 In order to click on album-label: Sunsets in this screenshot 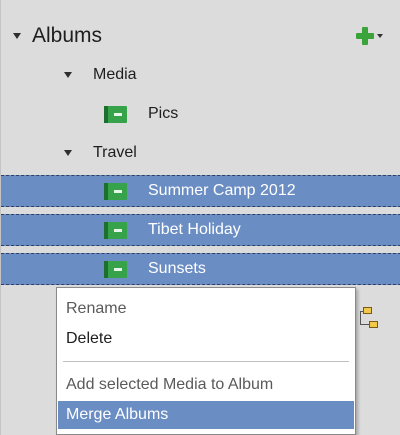, I will do `click(177, 268)`.